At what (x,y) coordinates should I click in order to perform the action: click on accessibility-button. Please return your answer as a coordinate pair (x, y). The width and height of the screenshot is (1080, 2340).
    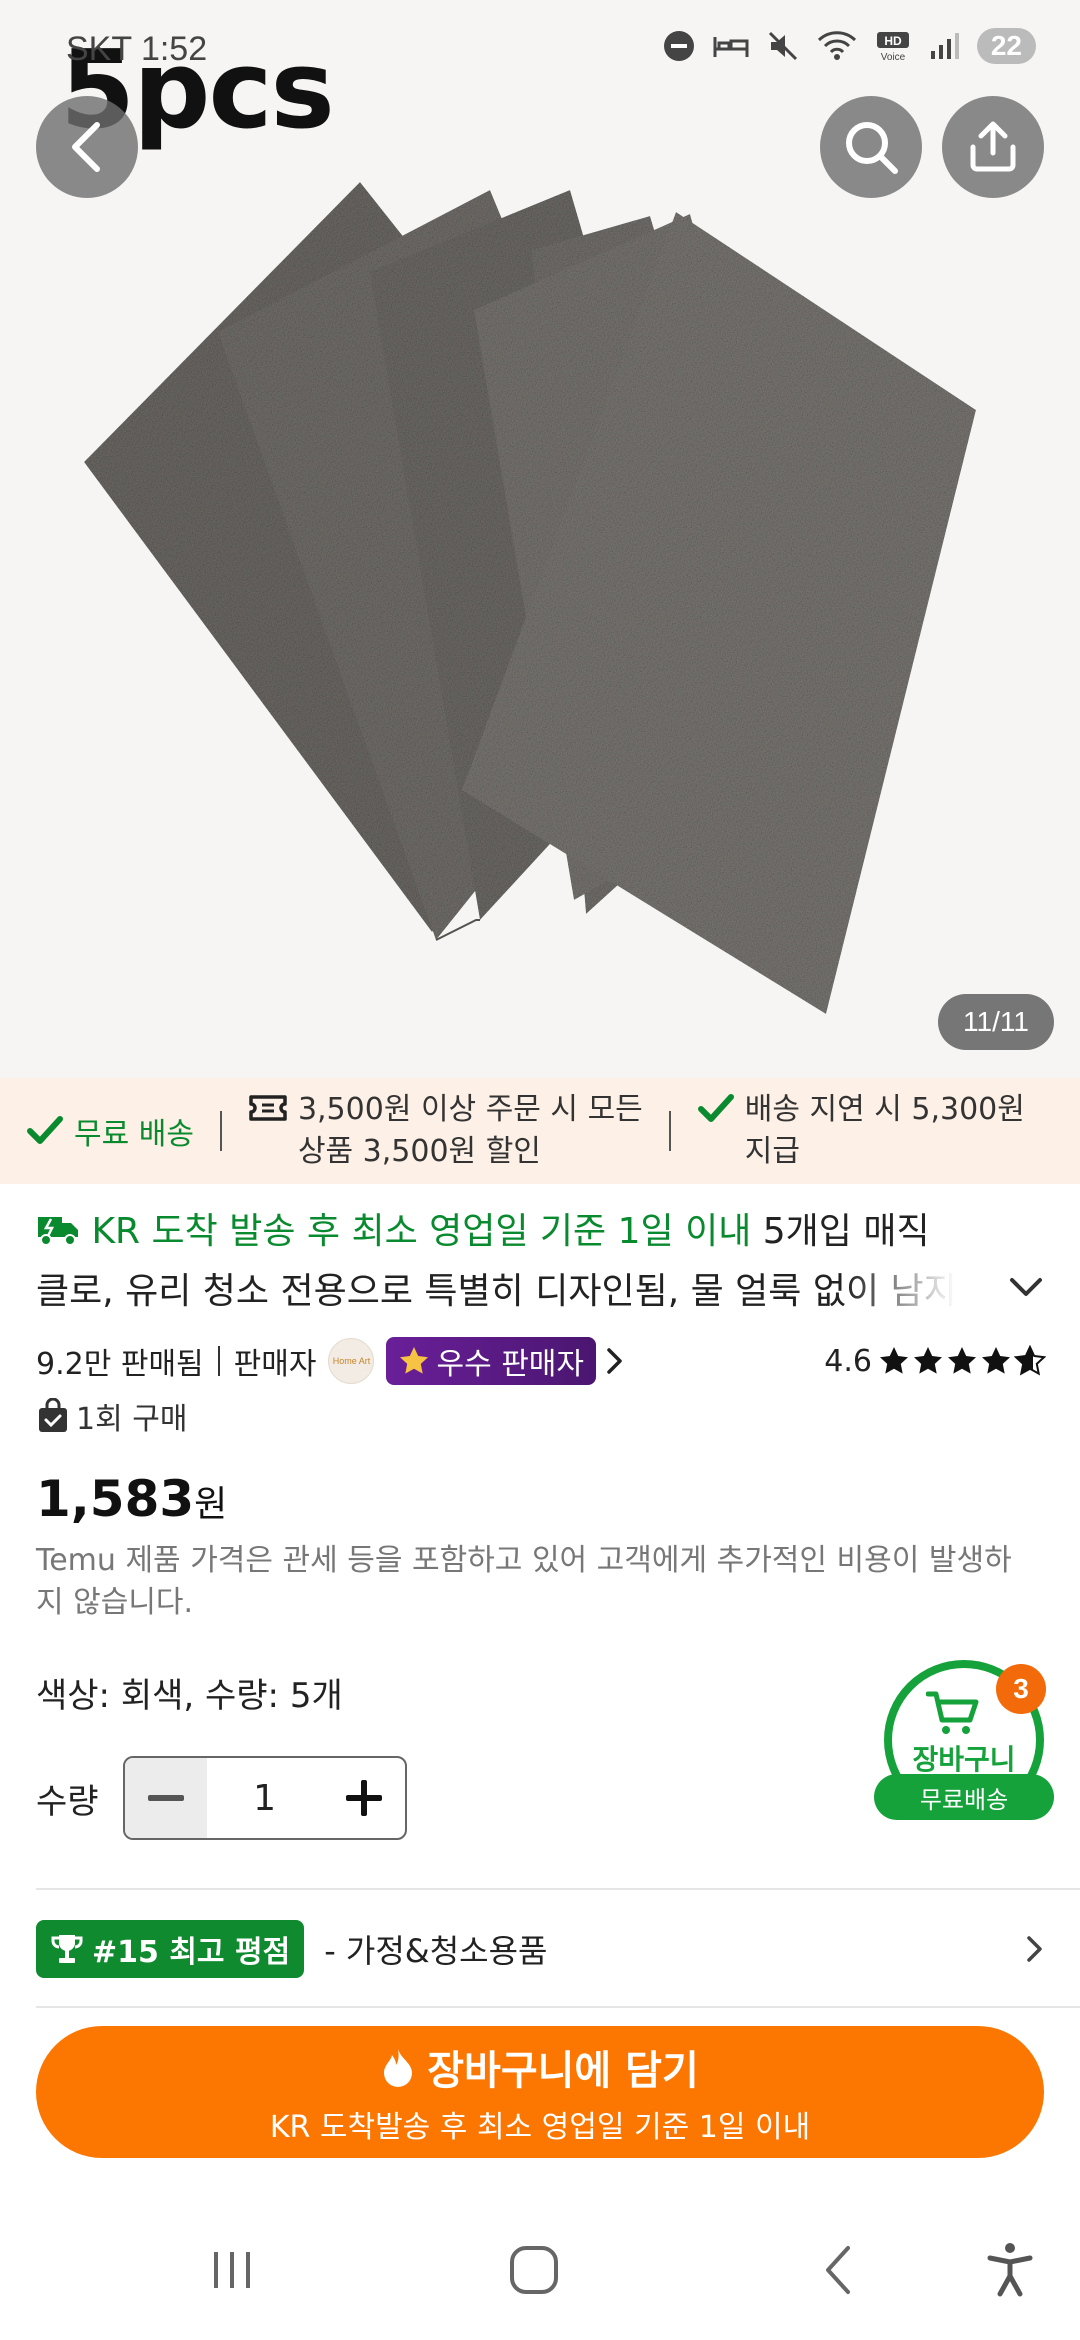
    Looking at the image, I should click on (1010, 2270).